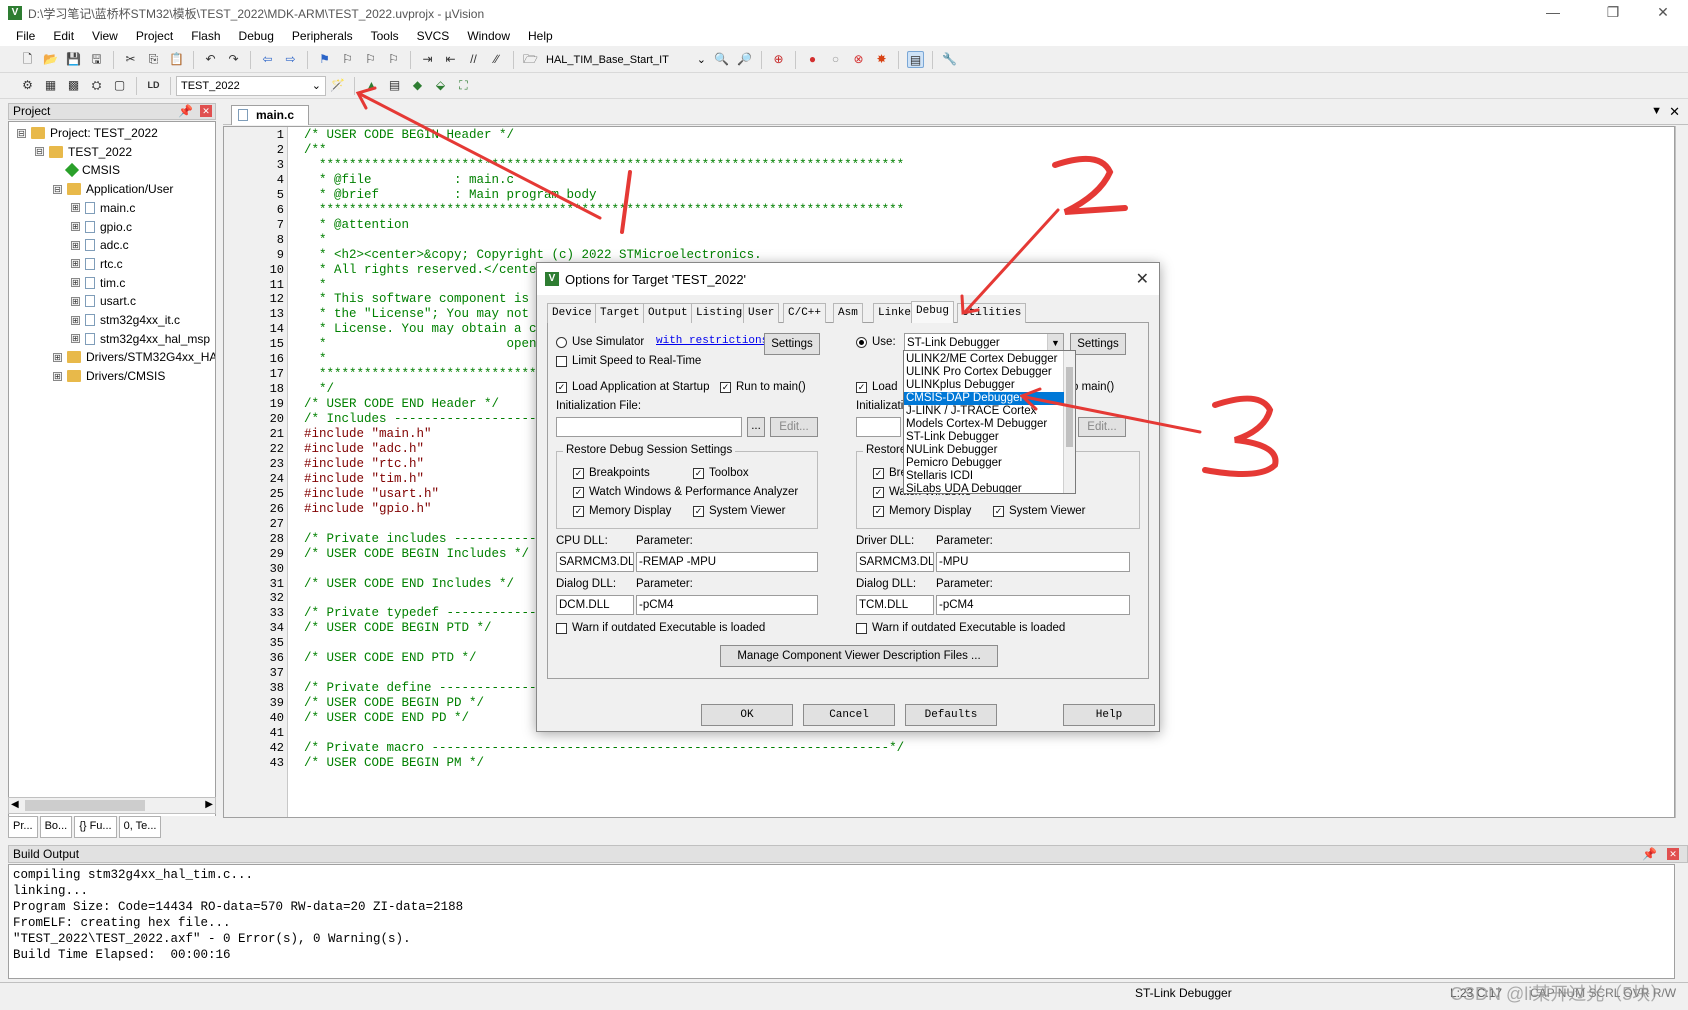  Describe the element at coordinates (849, 715) in the screenshot. I see `cancel-button: Cancel` at that location.